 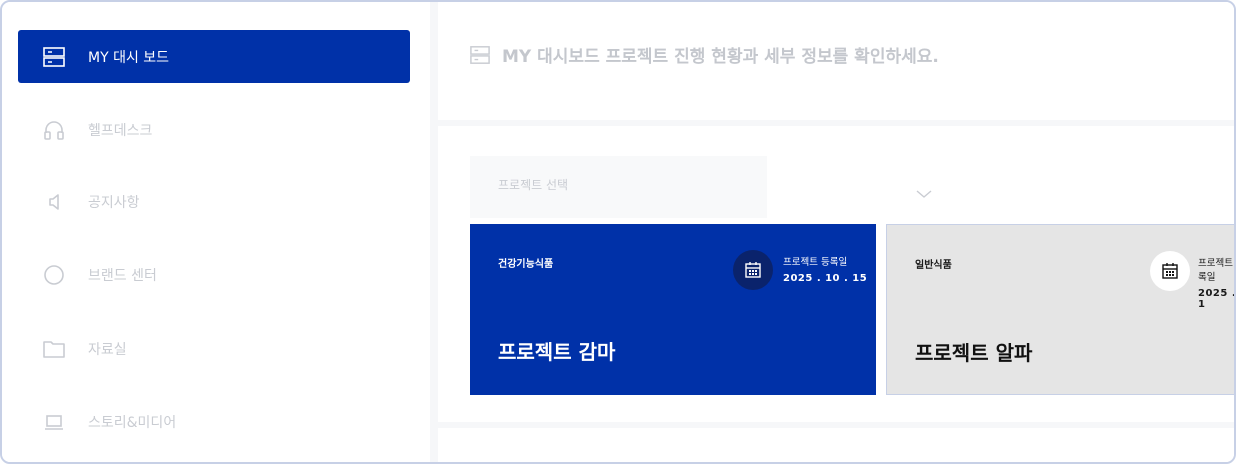 What do you see at coordinates (720, 57) in the screenshot?
I see `page-title-text: MY 대시보드 프로젝트 진행 현황과 세부 정보를 확인하세요.` at bounding box center [720, 57].